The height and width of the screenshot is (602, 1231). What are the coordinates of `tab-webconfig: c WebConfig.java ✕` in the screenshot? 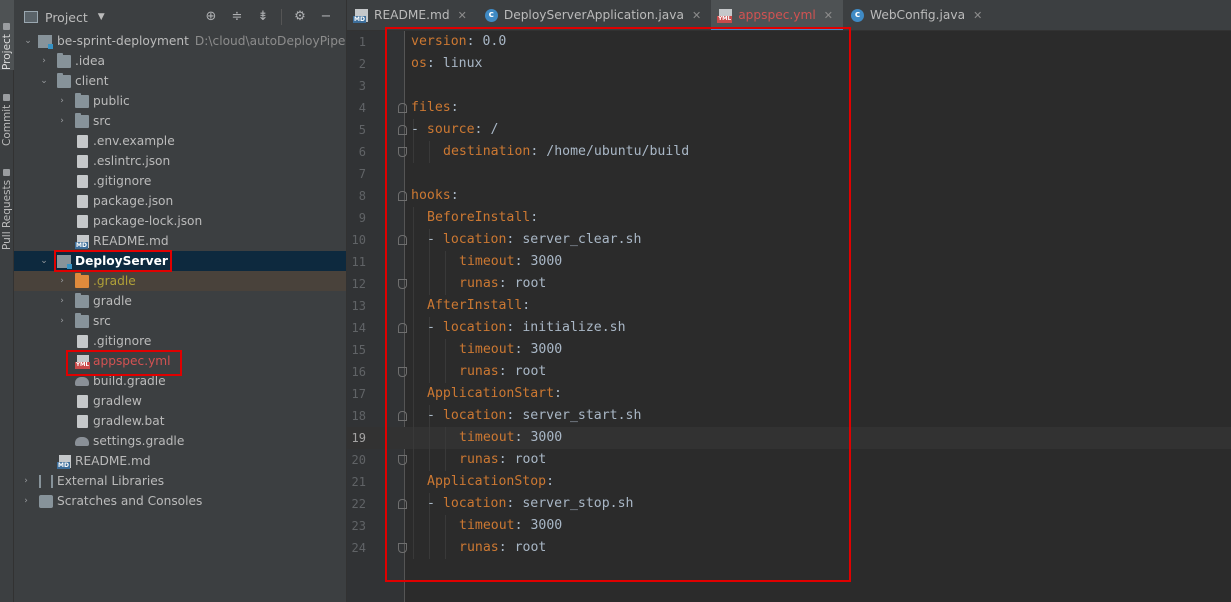 It's located at (917, 15).